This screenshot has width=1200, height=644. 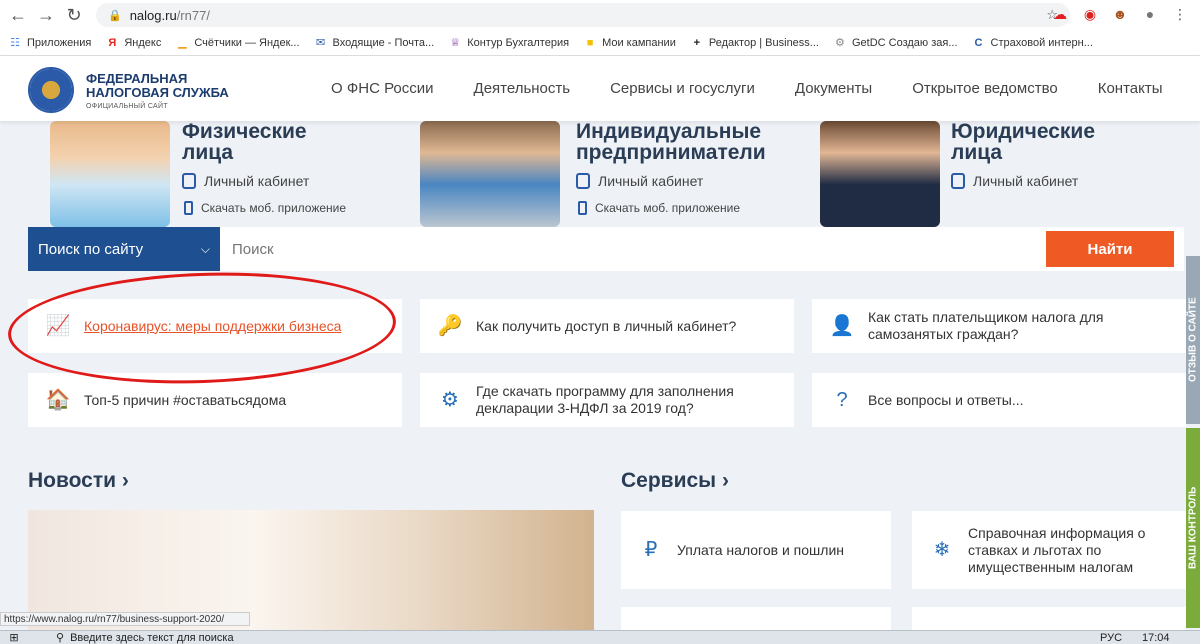 I want to click on side-tab-label: ВАШ КОНТРОЛЬ, so click(x=1193, y=528).